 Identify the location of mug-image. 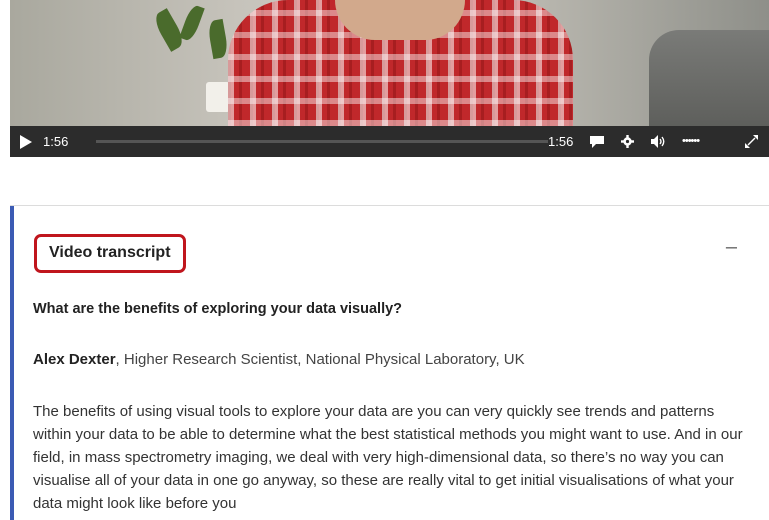
(218, 97).